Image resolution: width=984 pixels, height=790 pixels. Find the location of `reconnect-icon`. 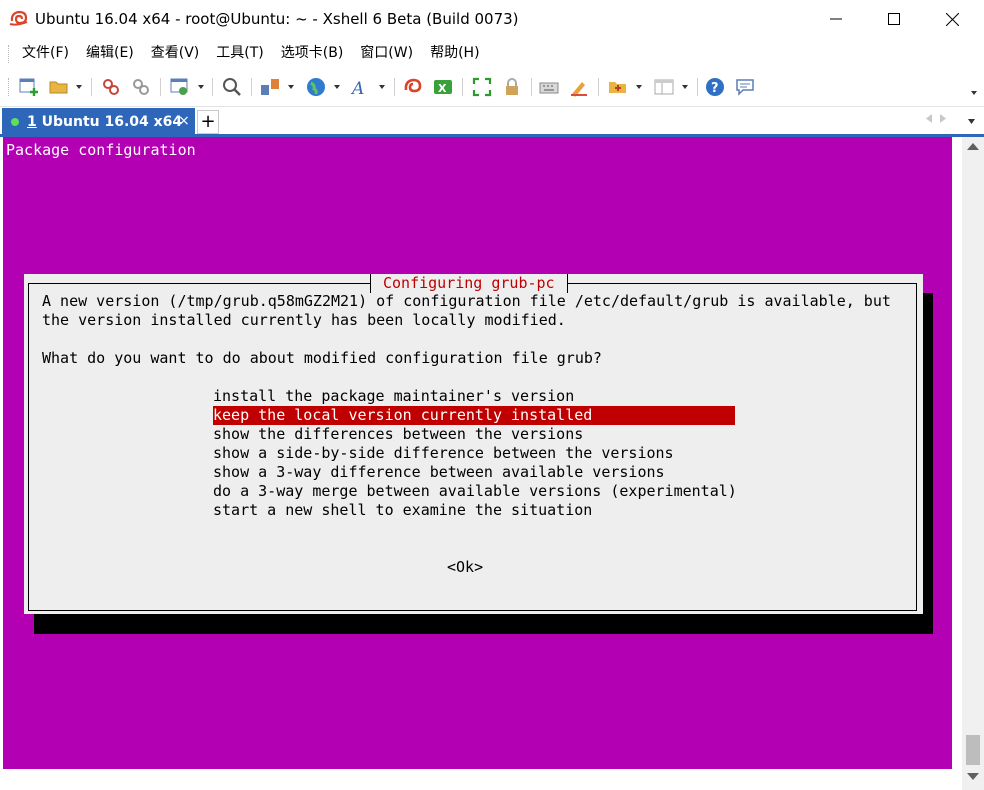

reconnect-icon is located at coordinates (111, 87).